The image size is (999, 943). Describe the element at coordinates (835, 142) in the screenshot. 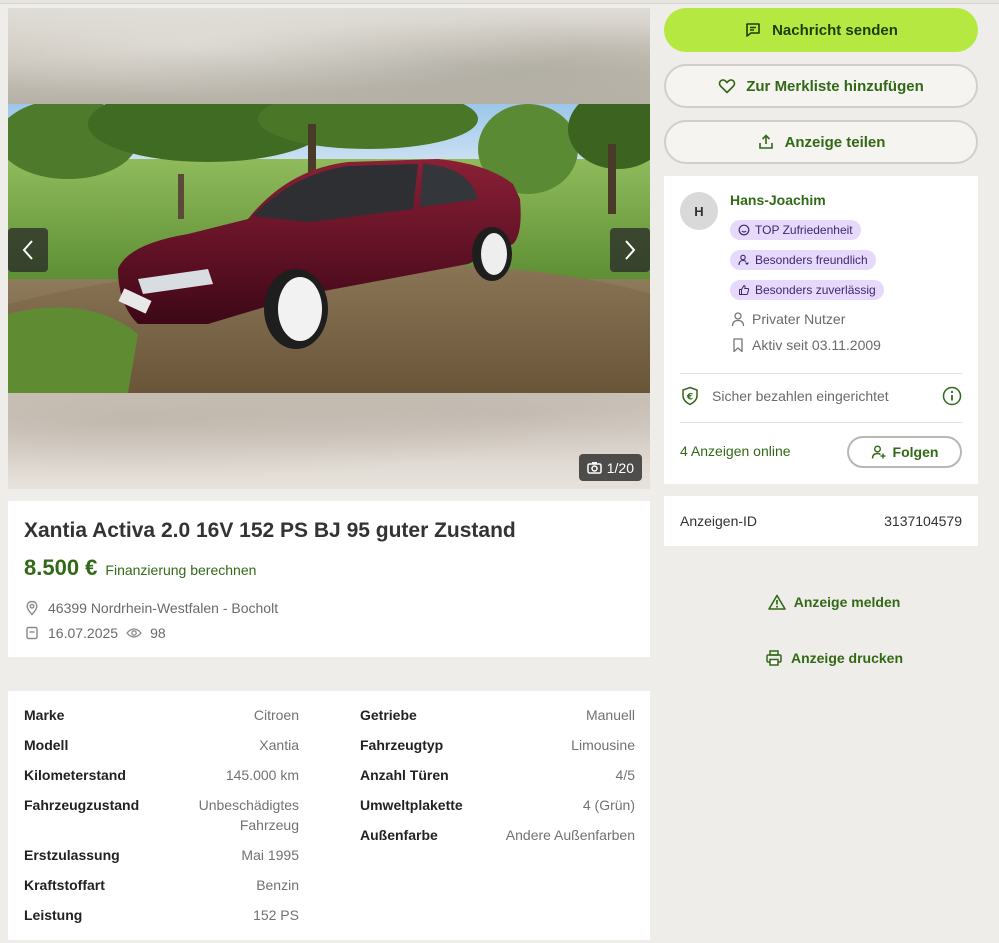

I see `share-ad-label: Anzeige teilen` at that location.